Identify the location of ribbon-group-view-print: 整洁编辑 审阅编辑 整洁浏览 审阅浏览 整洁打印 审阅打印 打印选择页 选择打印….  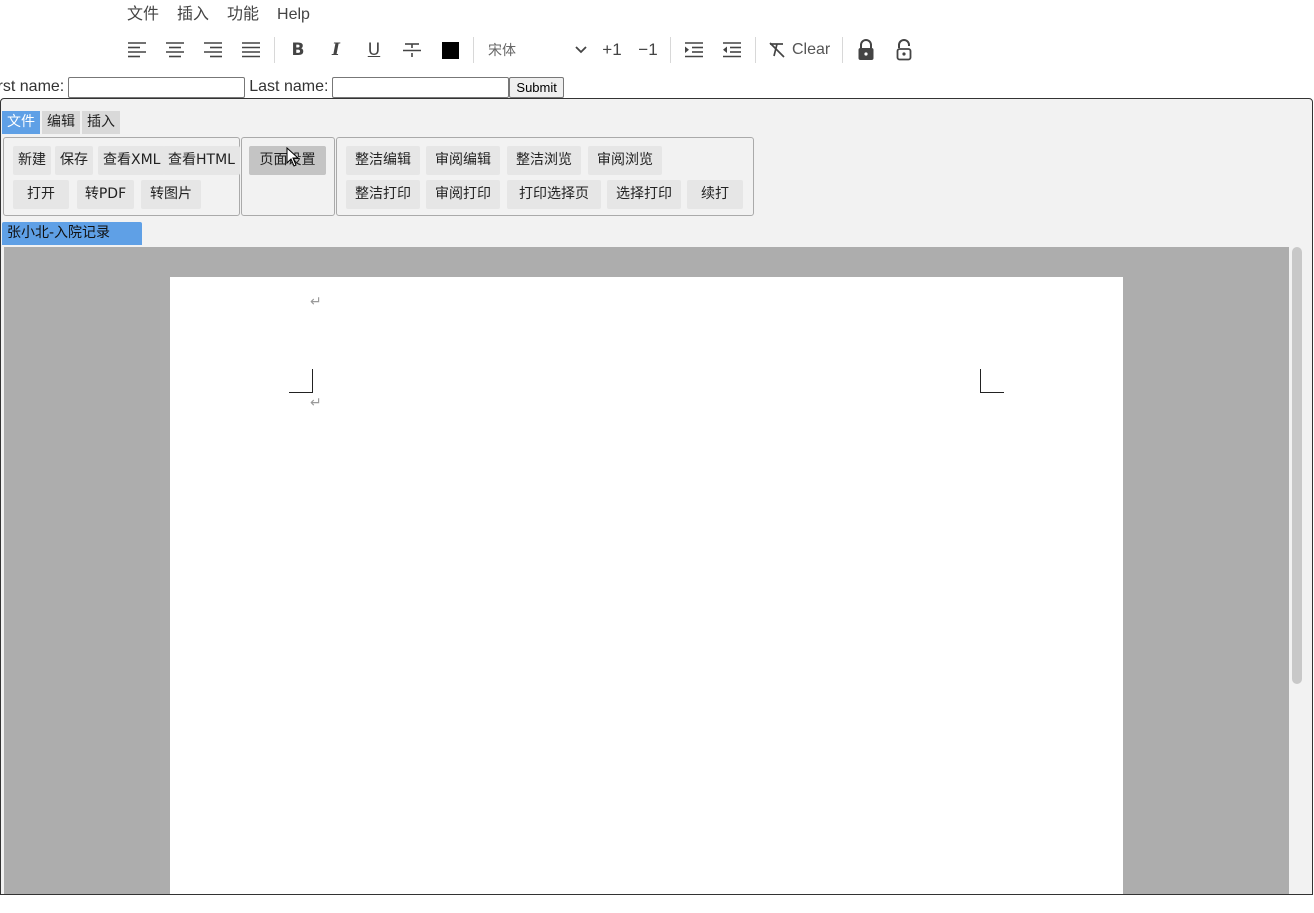
(545, 176).